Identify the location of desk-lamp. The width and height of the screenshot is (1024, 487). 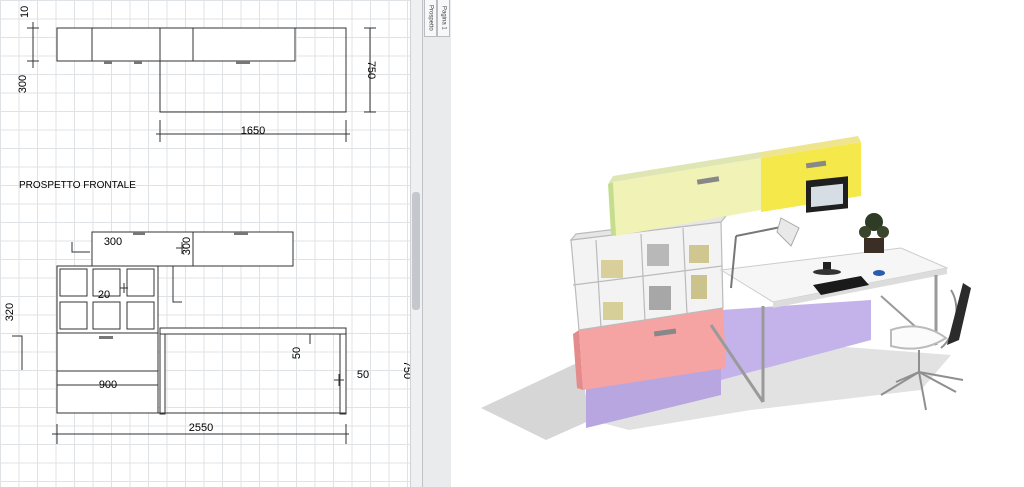
(733, 262).